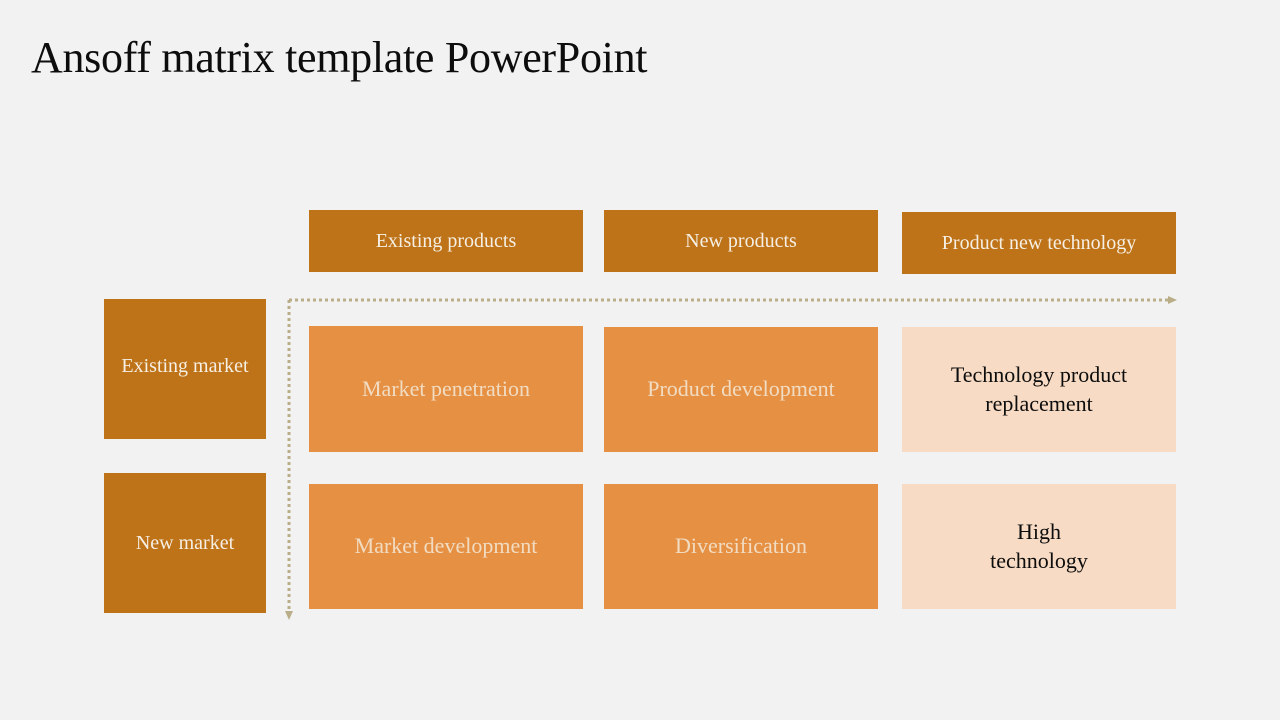 The image size is (1280, 720). What do you see at coordinates (741, 546) in the screenshot?
I see `cell-diversification: Diversification` at bounding box center [741, 546].